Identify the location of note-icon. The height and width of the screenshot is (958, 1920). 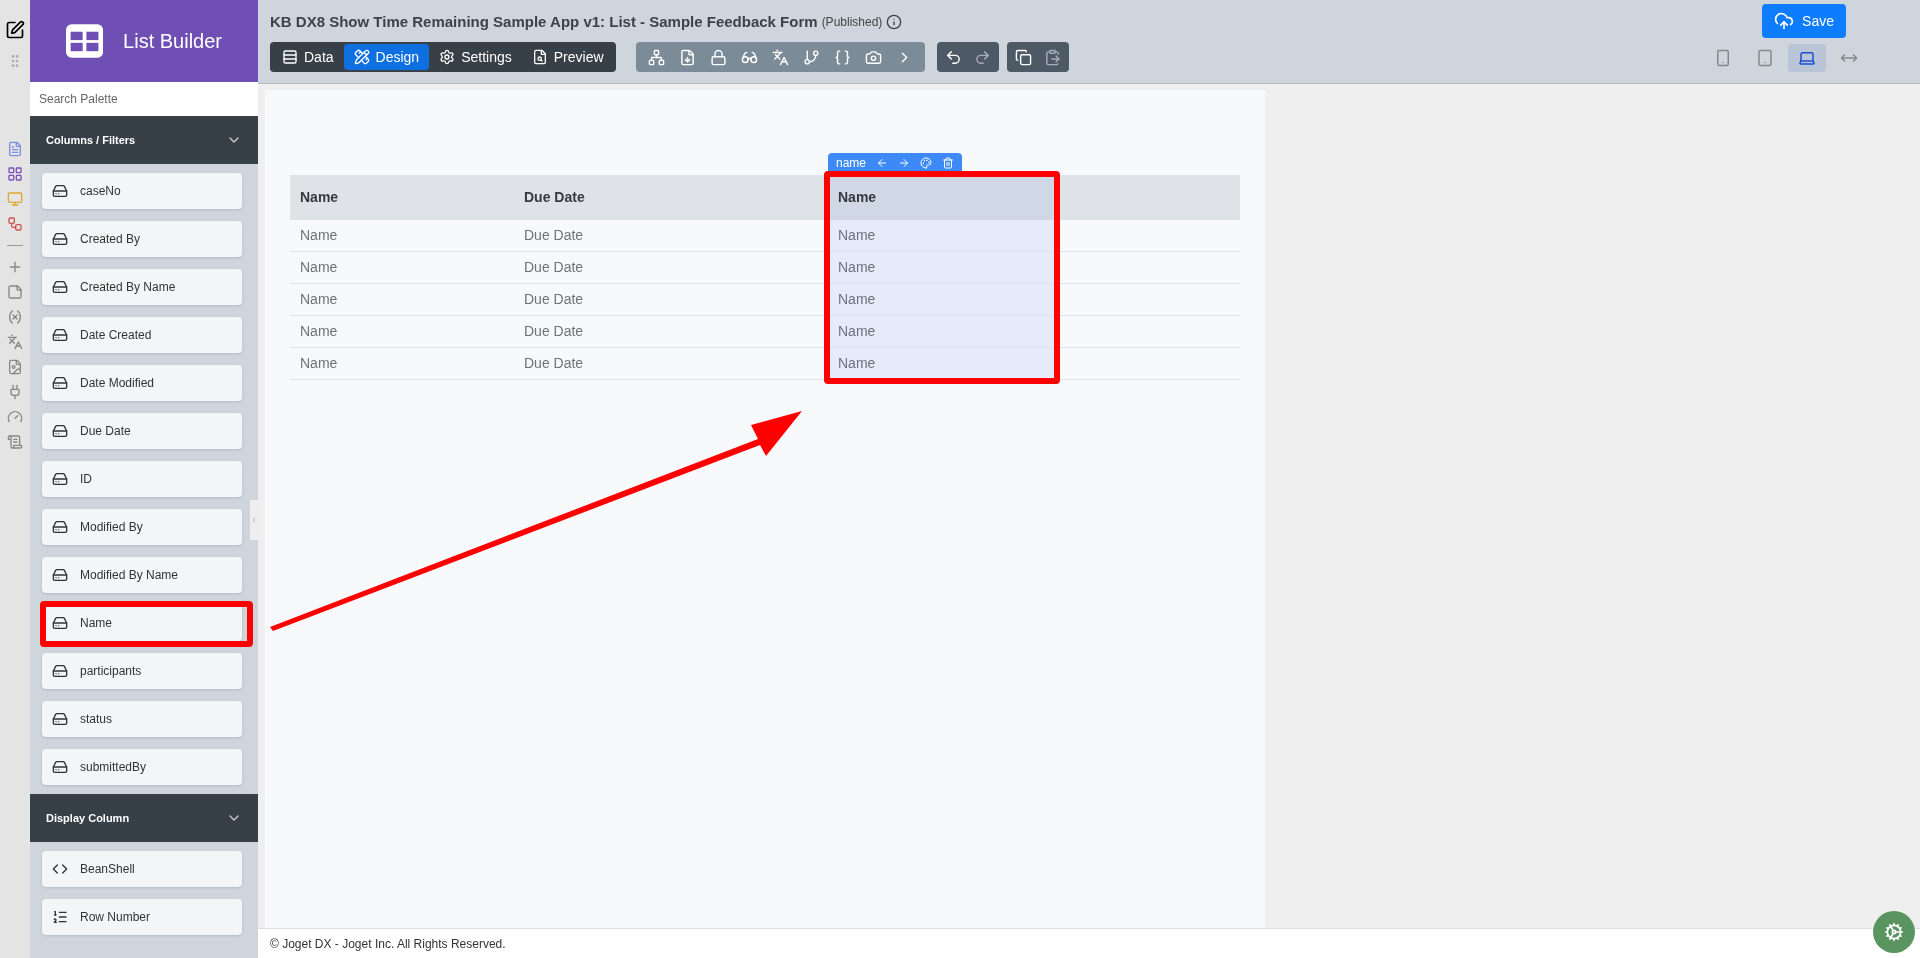
(15, 292).